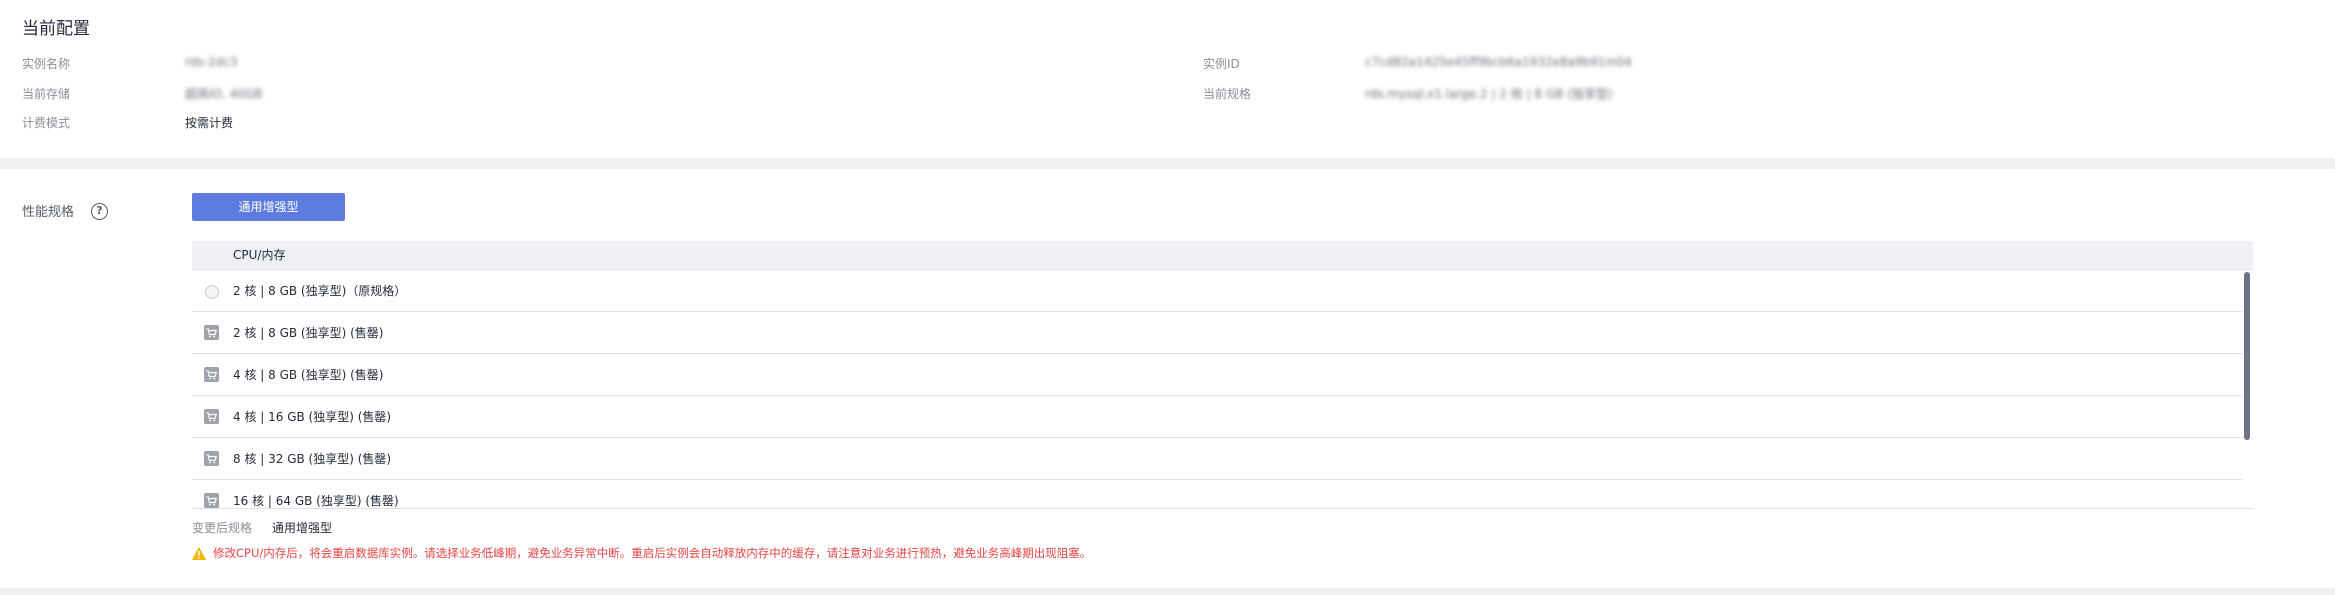 The image size is (2335, 595). Describe the element at coordinates (222, 528) in the screenshot. I see `after-change-spec-label: 变更后规格` at that location.